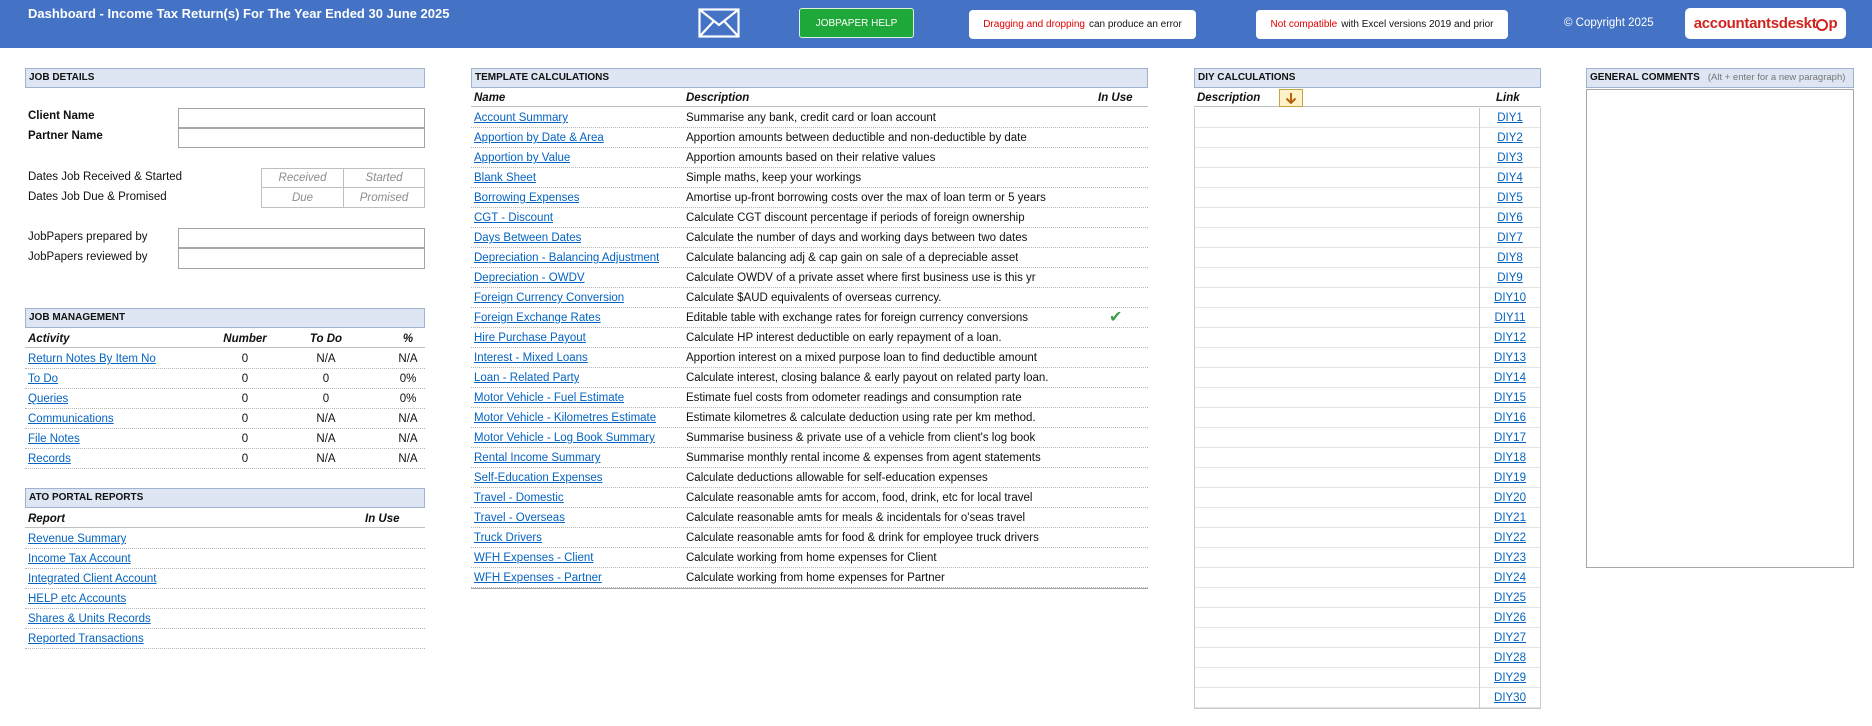 This screenshot has height=726, width=1872. I want to click on activity-link: File Notes, so click(54, 439).